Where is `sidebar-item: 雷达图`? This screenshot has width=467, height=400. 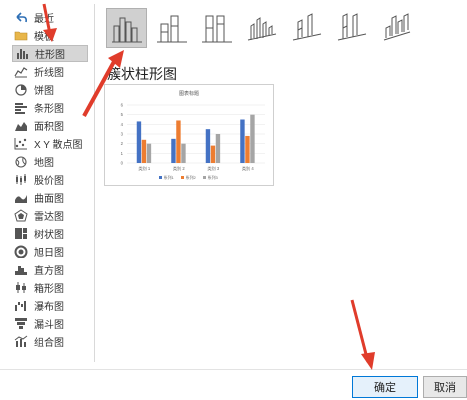 sidebar-item: 雷达图 is located at coordinates (50, 215).